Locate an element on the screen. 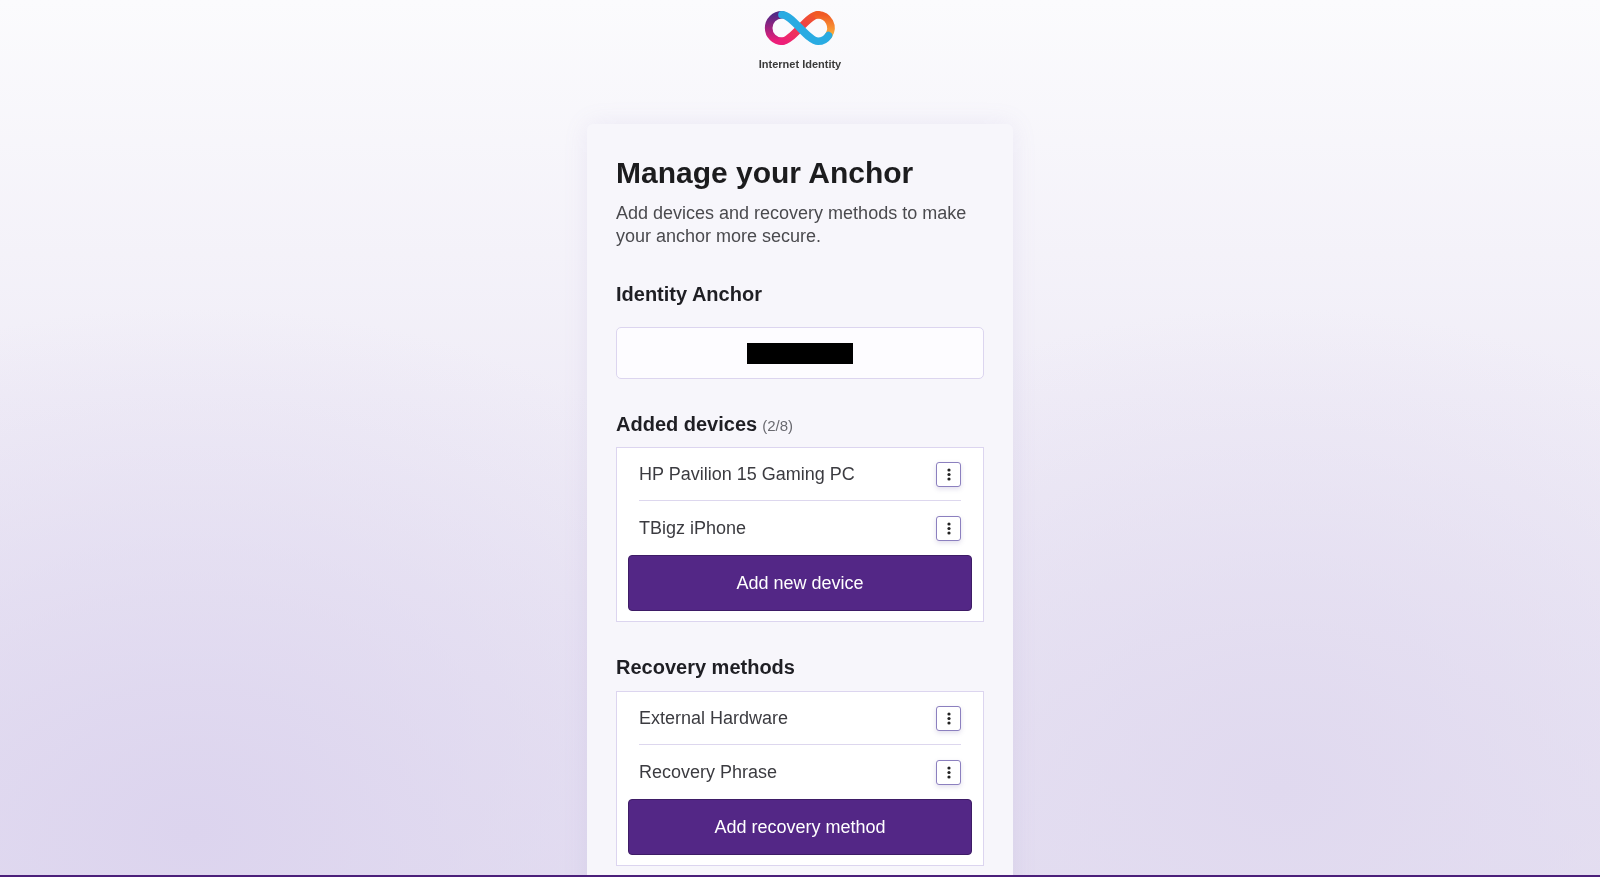 The width and height of the screenshot is (1600, 877). recovery-method-name: External Hardware is located at coordinates (714, 718).